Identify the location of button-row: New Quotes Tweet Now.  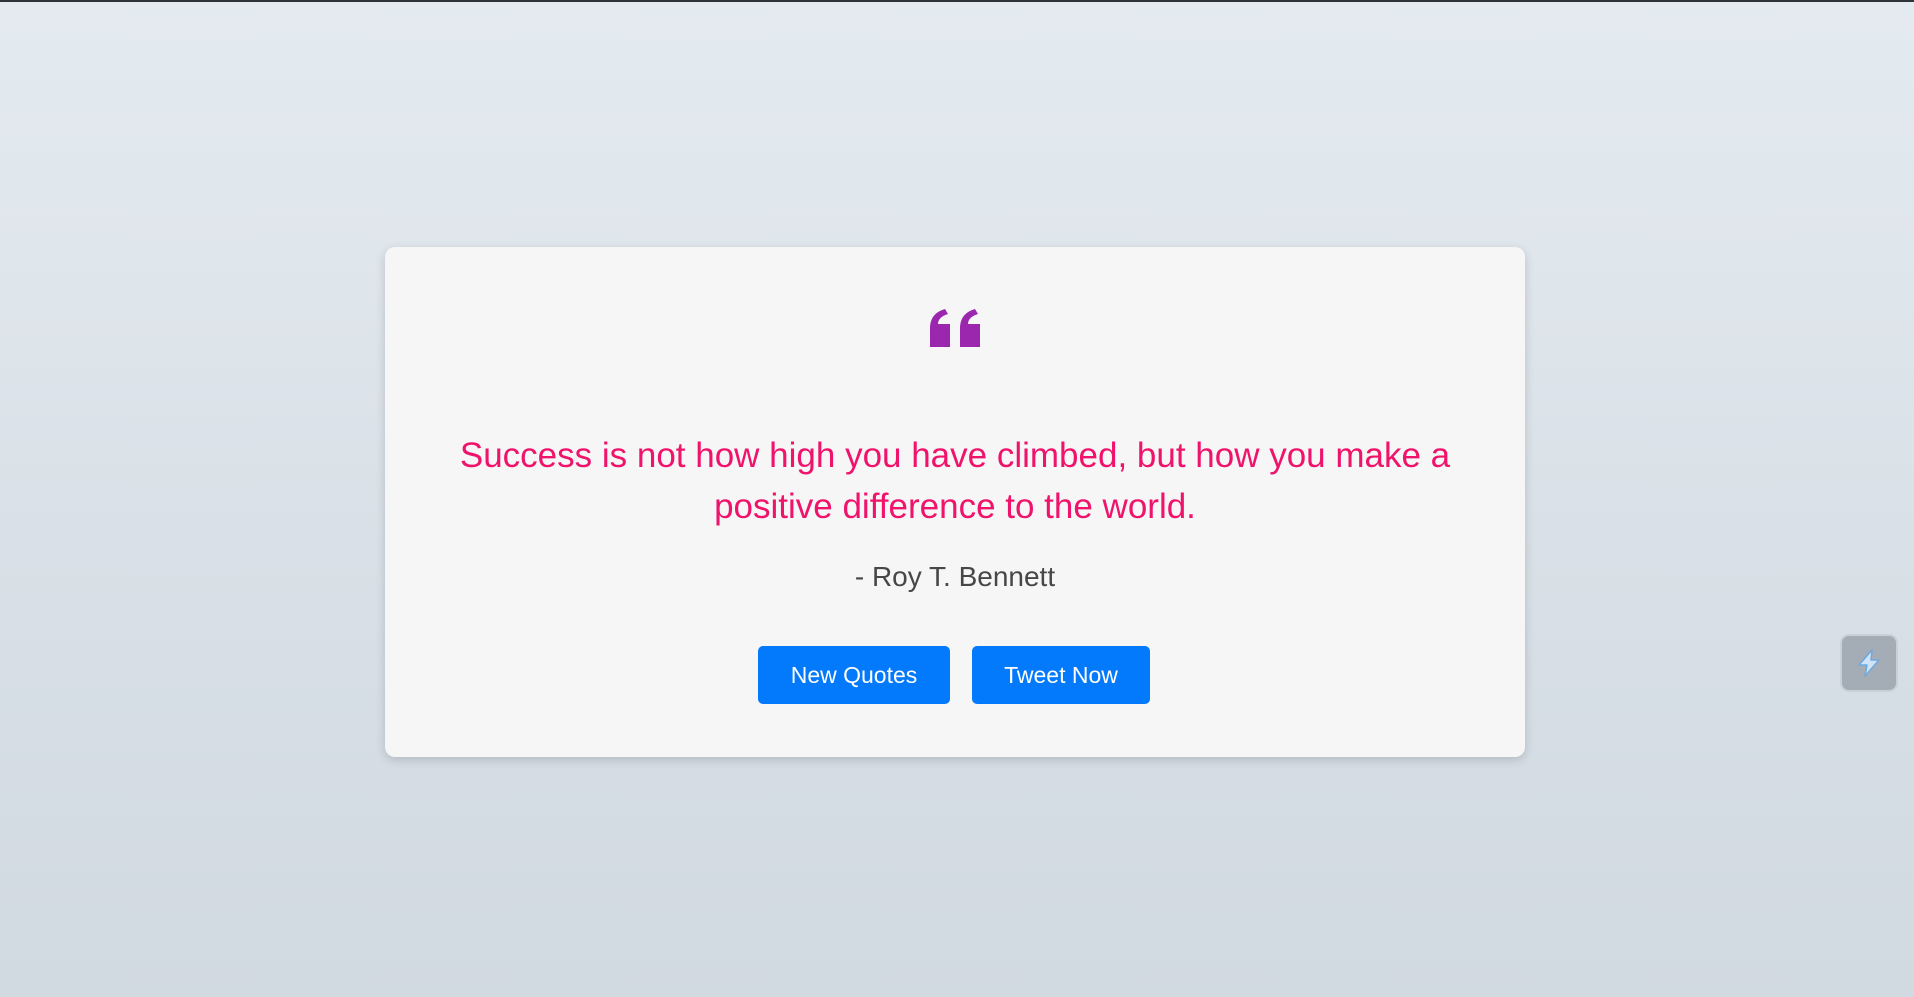
(955, 675).